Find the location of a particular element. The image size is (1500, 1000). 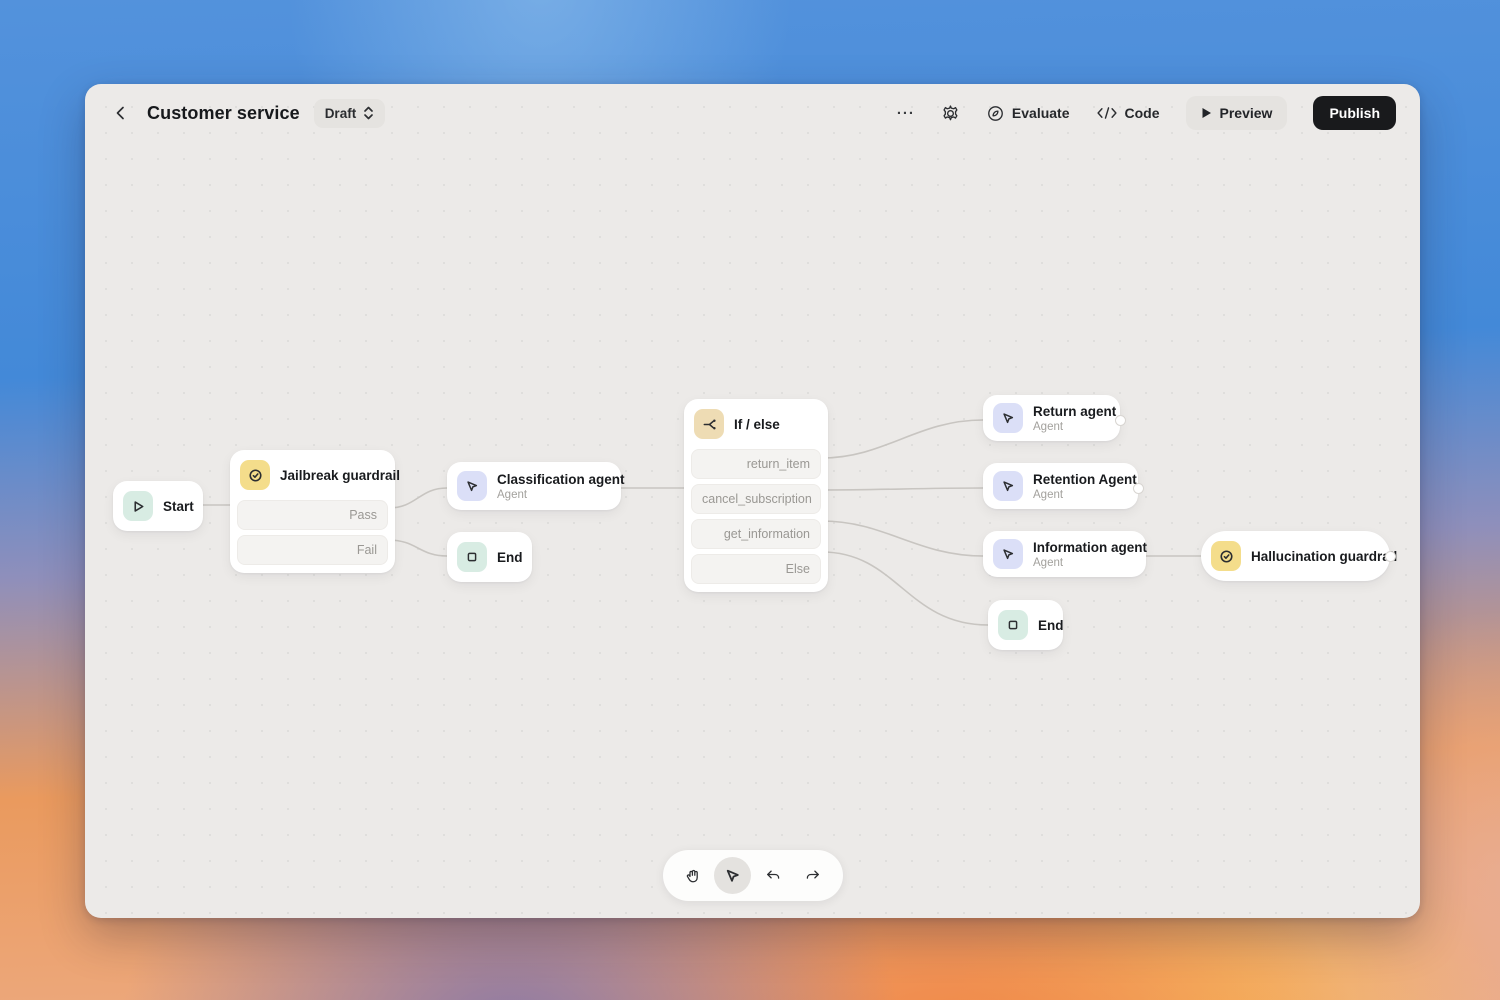

branch-get-information: get_information is located at coordinates (756, 534).